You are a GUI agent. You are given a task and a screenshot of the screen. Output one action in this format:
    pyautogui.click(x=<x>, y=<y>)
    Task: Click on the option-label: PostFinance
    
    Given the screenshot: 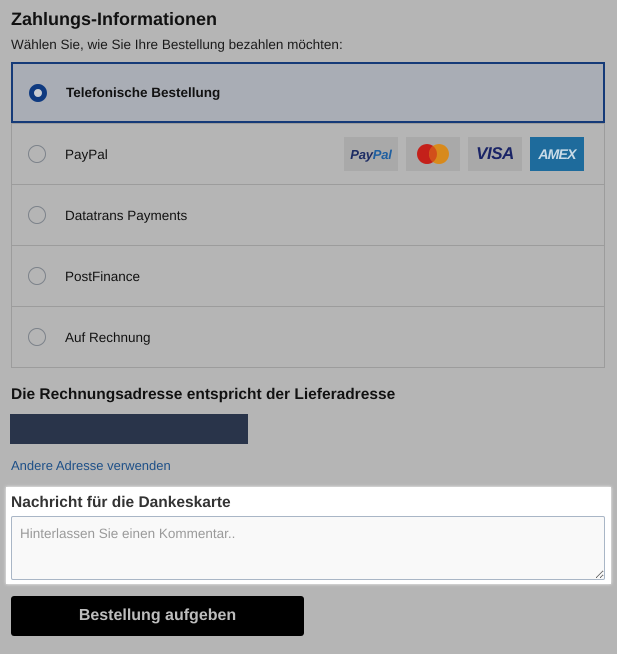 What is the action you would take?
    pyautogui.click(x=102, y=276)
    